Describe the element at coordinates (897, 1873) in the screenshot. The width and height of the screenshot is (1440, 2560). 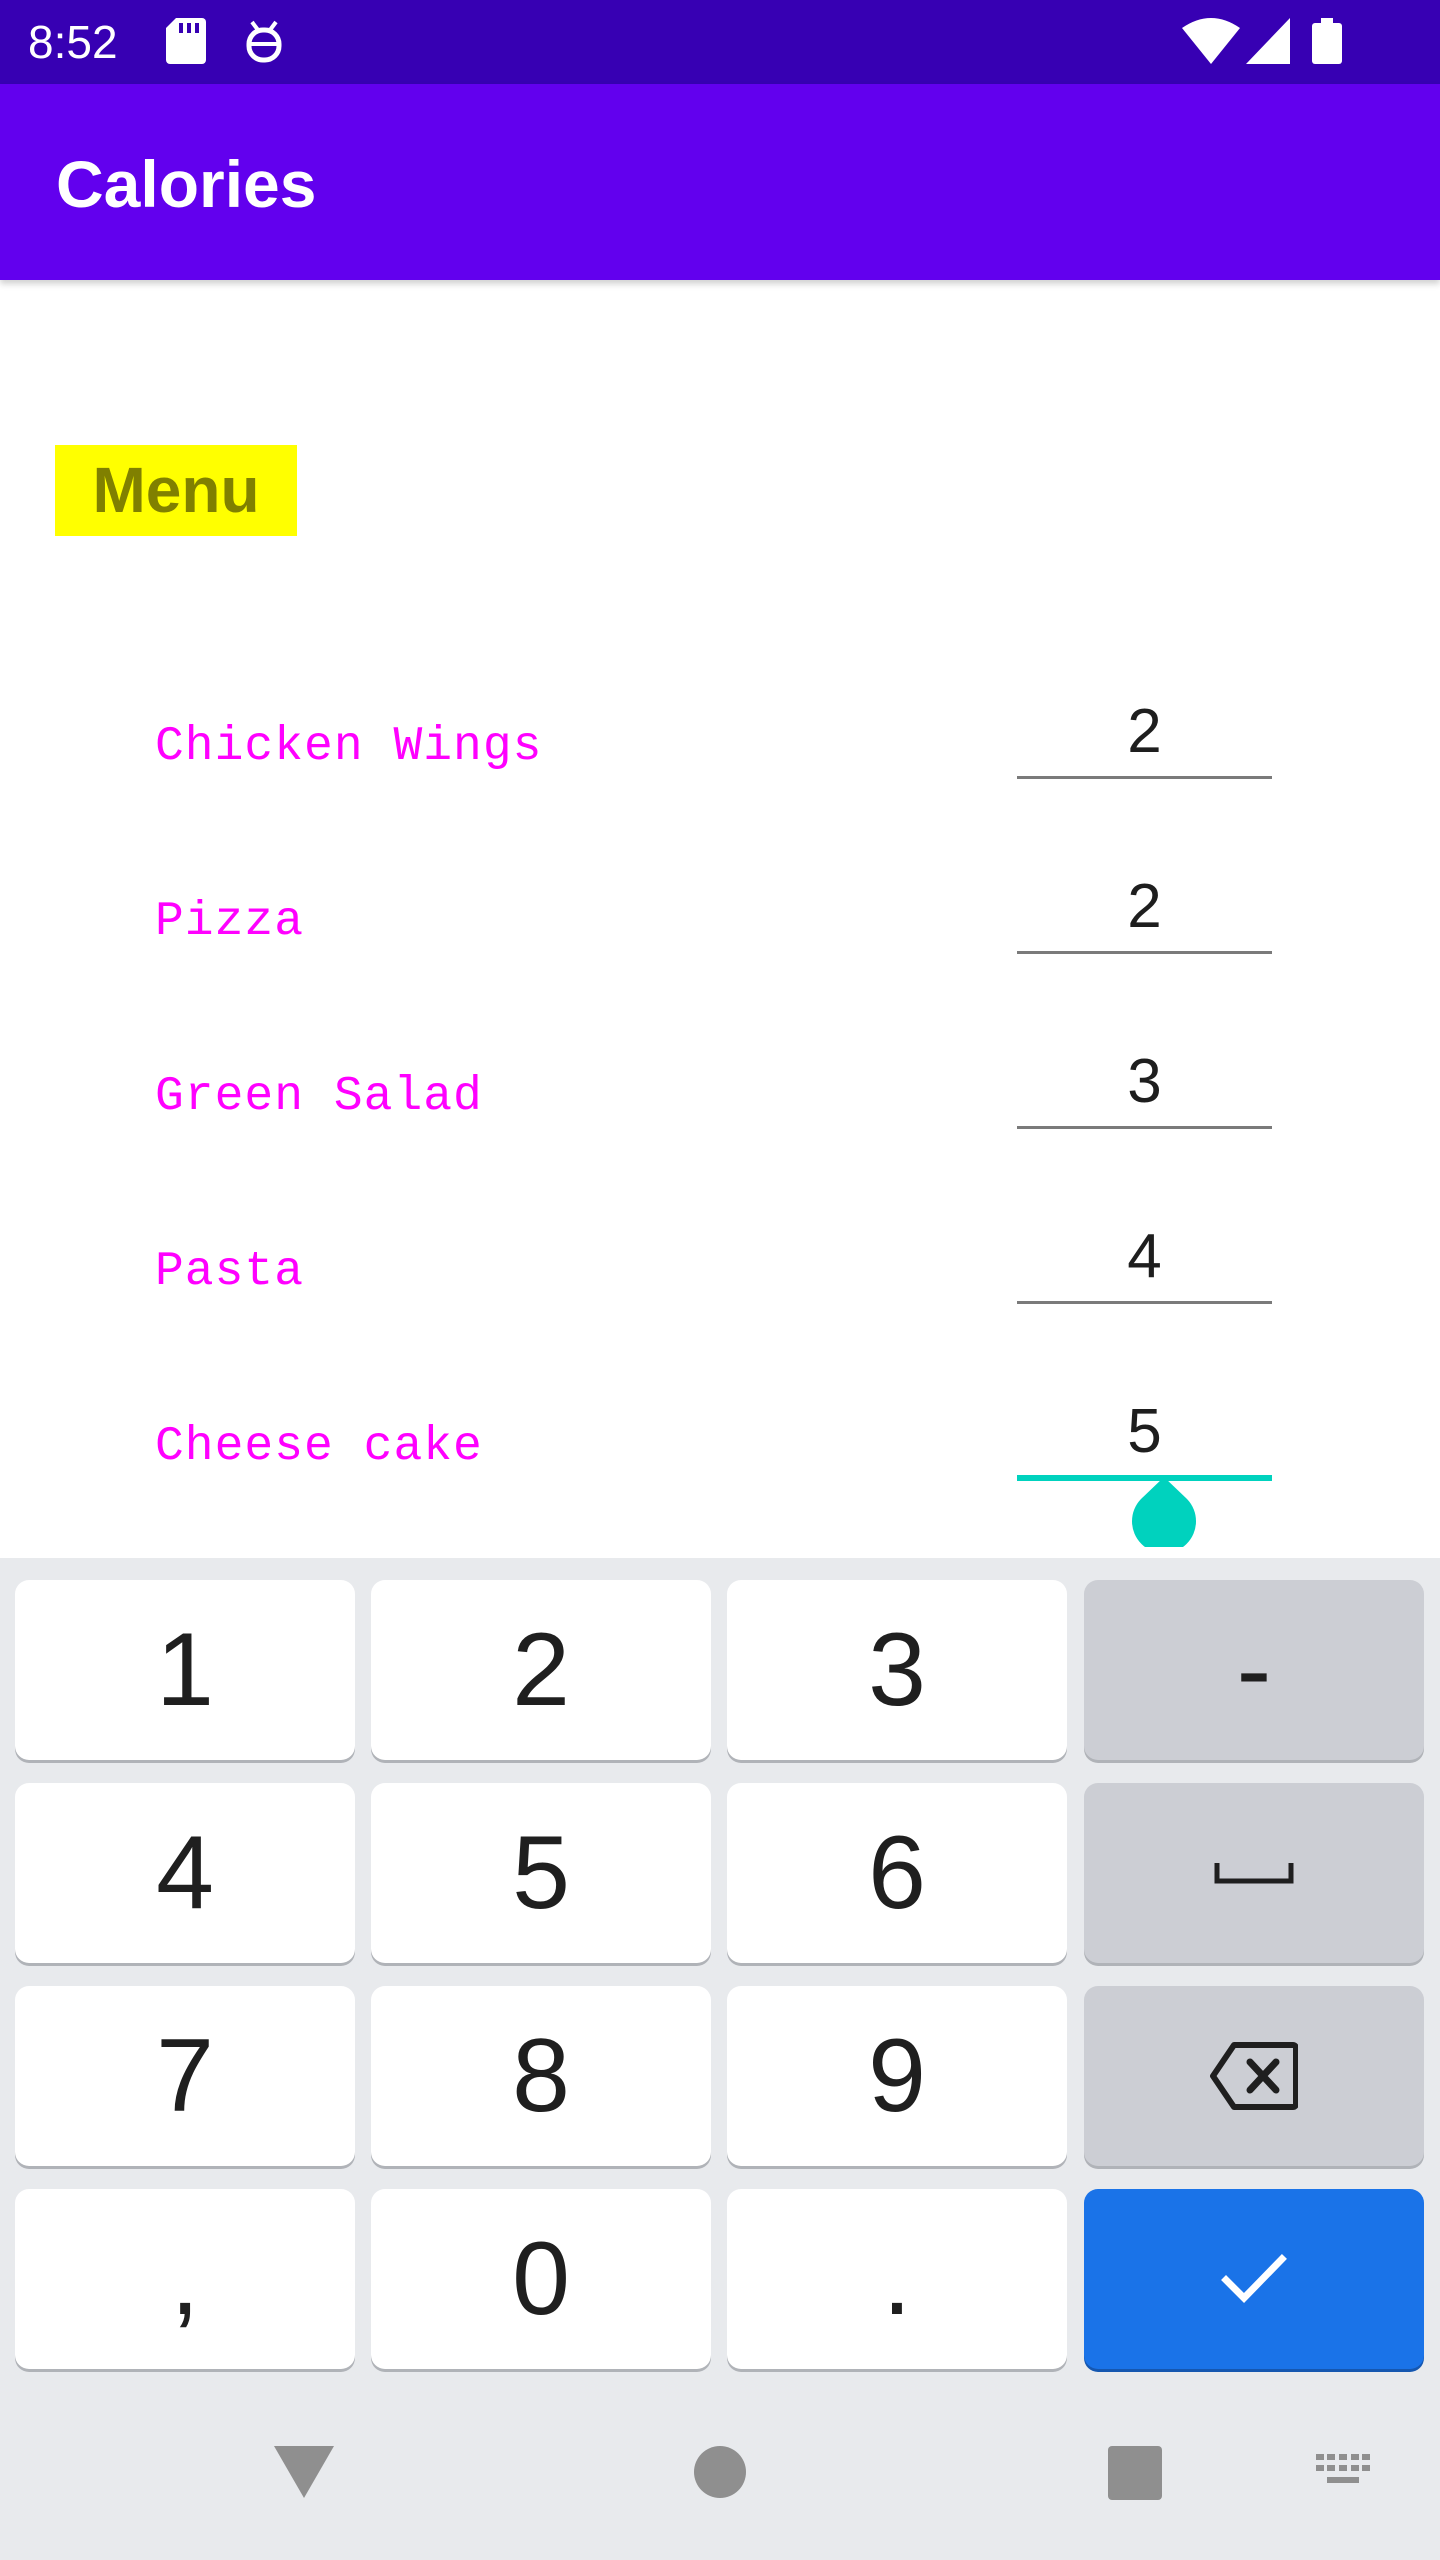
I see `key-6: 6` at that location.